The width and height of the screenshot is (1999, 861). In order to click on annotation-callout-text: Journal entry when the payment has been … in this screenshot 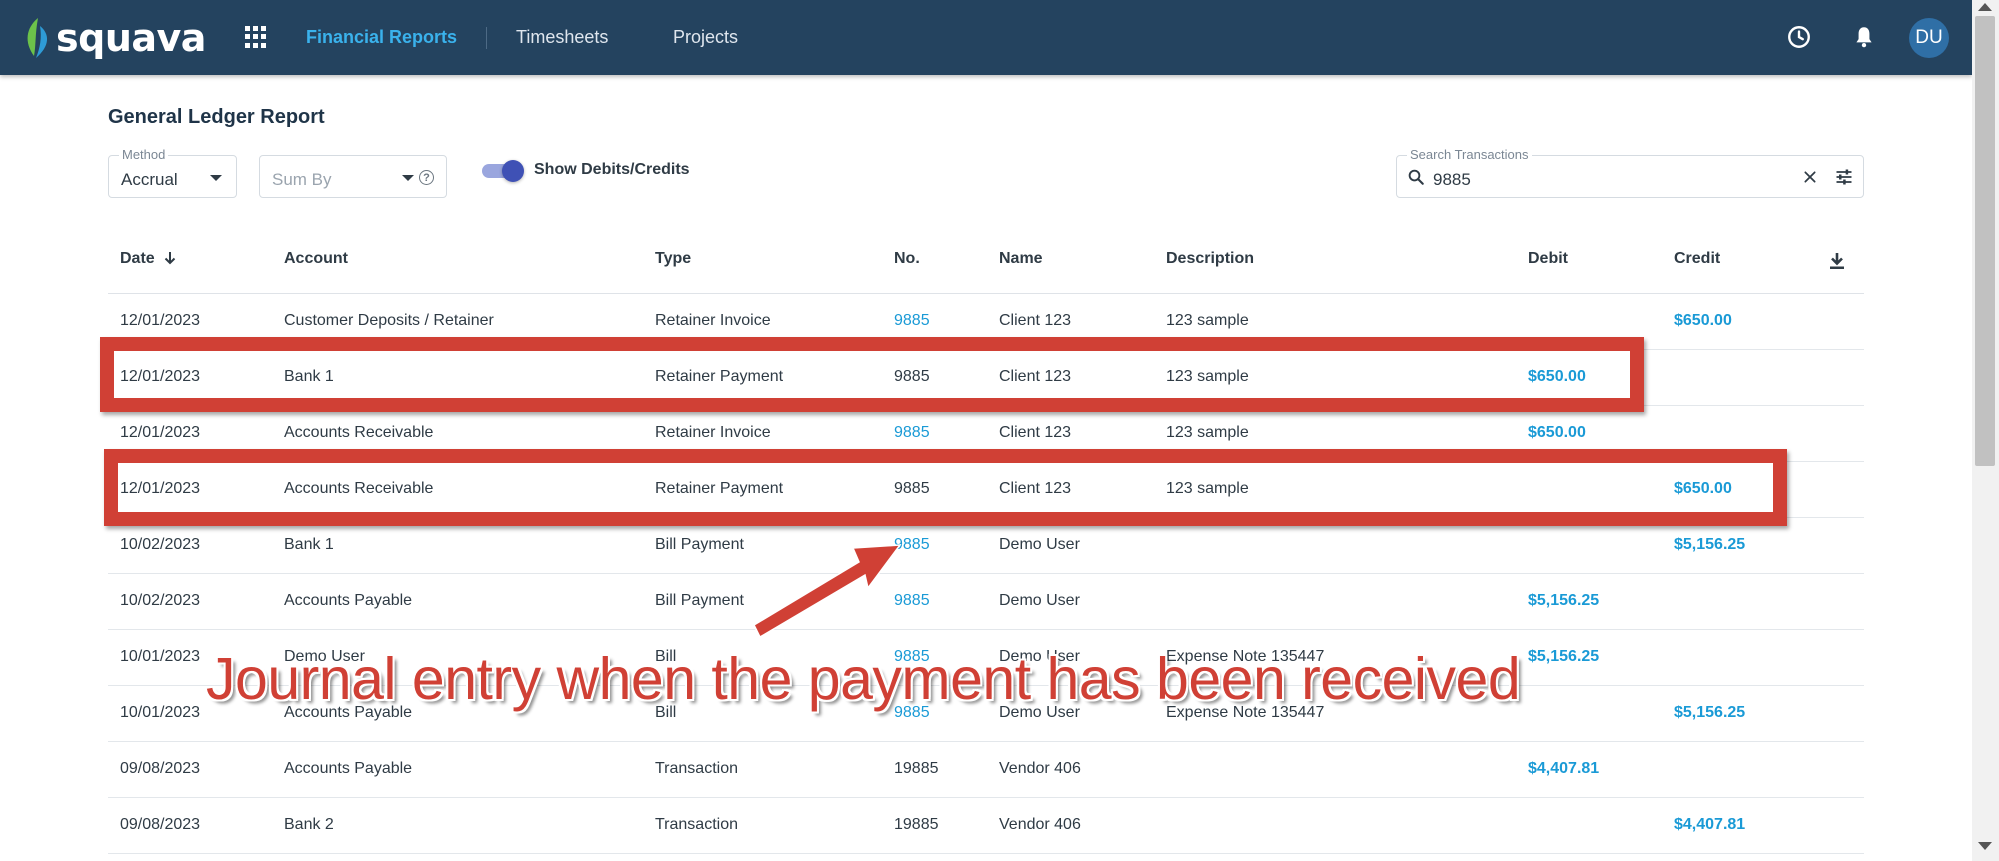, I will do `click(863, 679)`.